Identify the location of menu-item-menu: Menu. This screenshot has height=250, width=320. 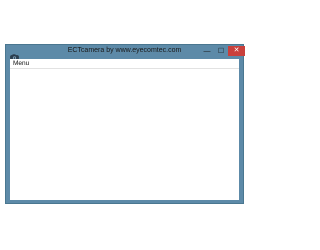
(21, 63).